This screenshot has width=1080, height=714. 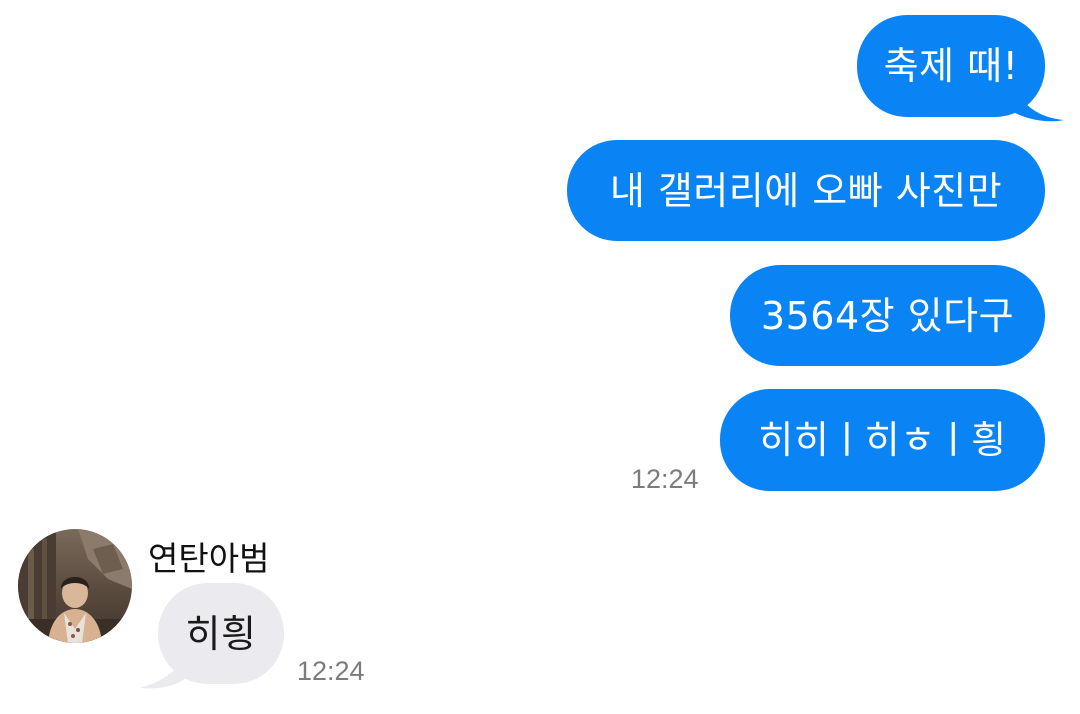 What do you see at coordinates (209, 558) in the screenshot?
I see `sender-name: 연탄아범` at bounding box center [209, 558].